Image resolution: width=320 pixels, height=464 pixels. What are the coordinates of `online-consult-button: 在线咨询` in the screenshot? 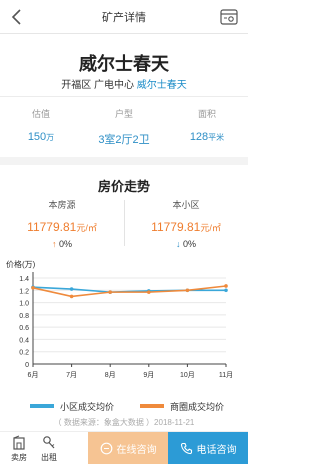 It's located at (128, 448).